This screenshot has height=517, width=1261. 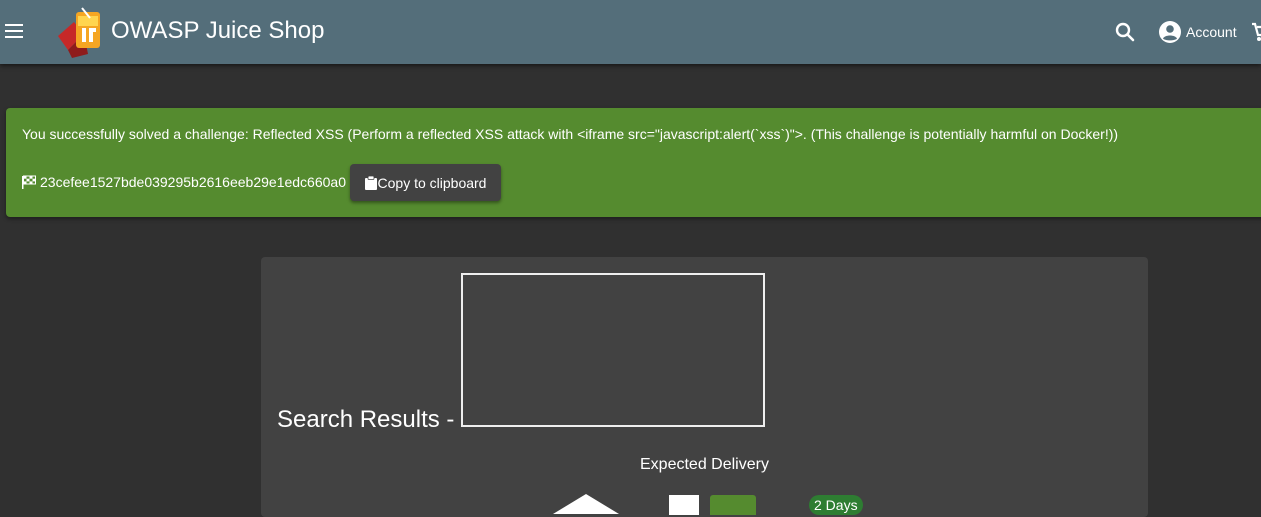 I want to click on clipboard-icon, so click(x=370, y=182).